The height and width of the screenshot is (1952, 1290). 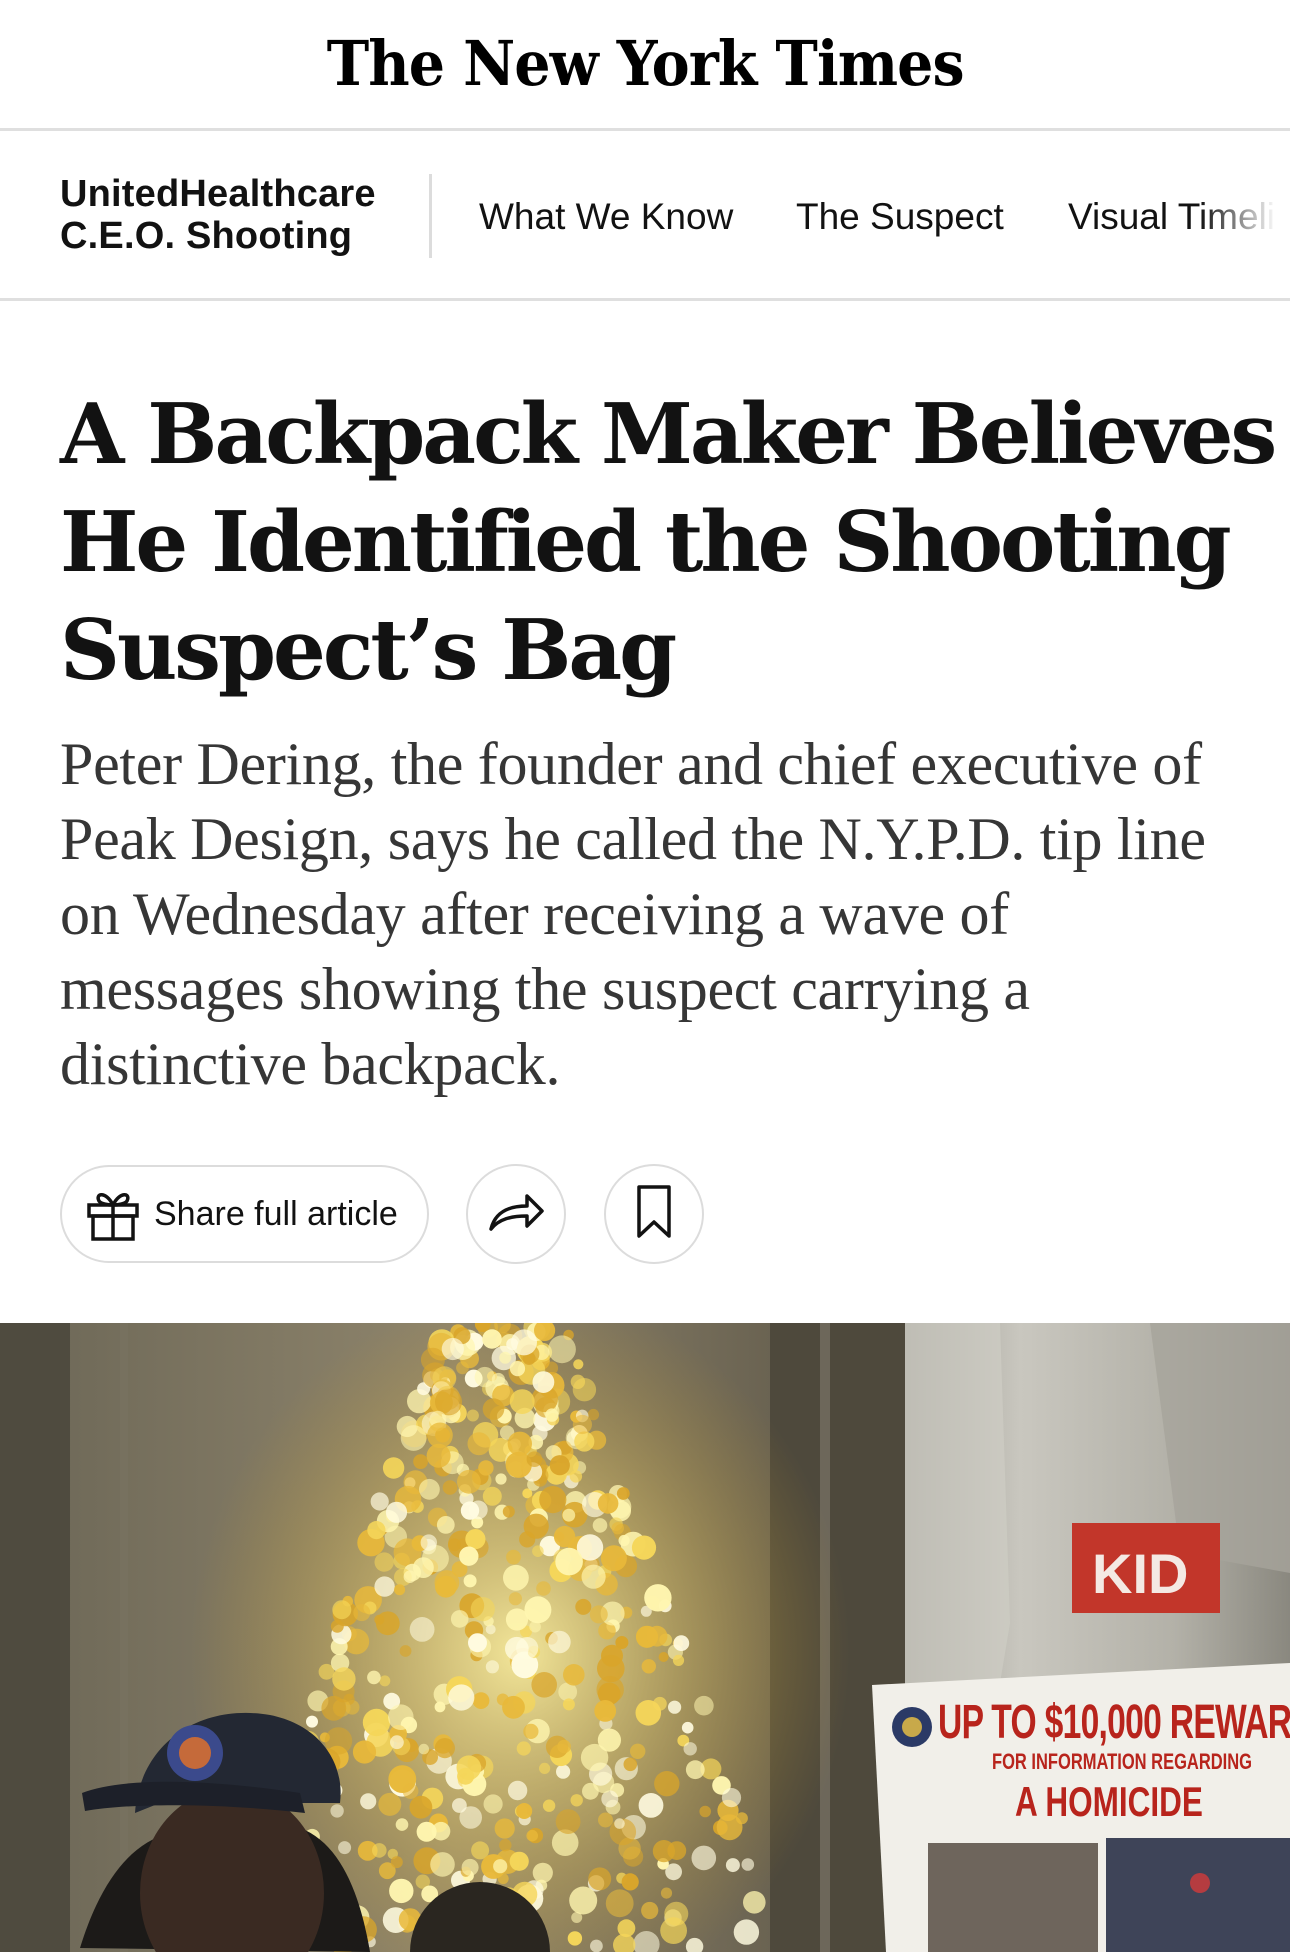 What do you see at coordinates (645, 63) in the screenshot?
I see `nyt-logo: The New York Times` at bounding box center [645, 63].